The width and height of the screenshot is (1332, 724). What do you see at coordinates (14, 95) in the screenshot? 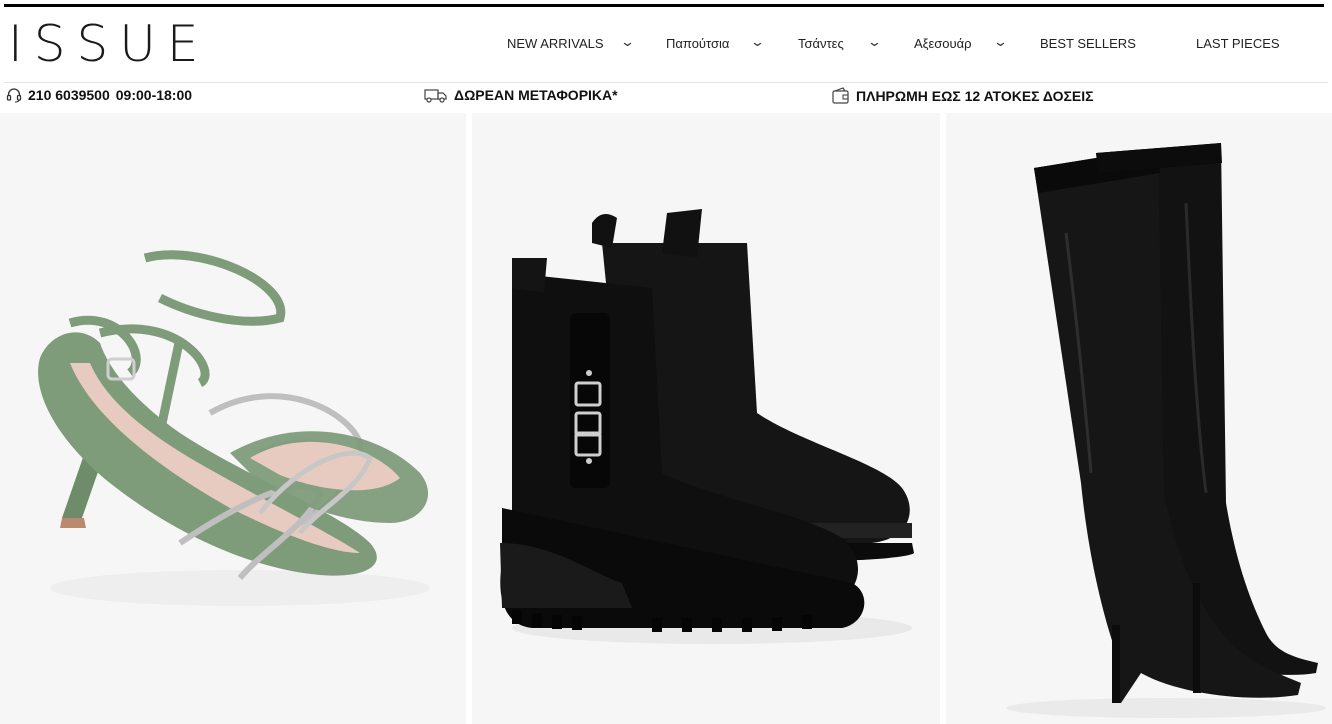
I see `headset-icon` at bounding box center [14, 95].